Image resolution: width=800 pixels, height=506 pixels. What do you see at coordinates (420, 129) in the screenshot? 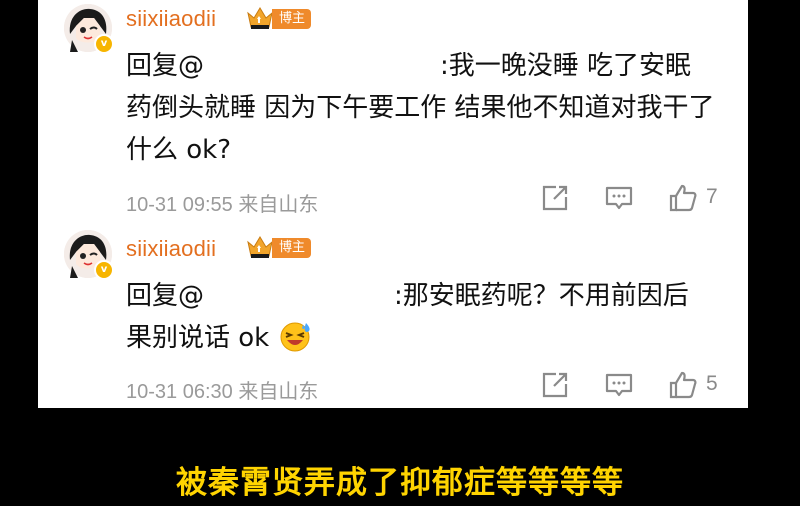
I see `comment-text-rest: 药倒头就睡 因为下午要工作 结果他不知道对我干了什么 ok?` at bounding box center [420, 129].